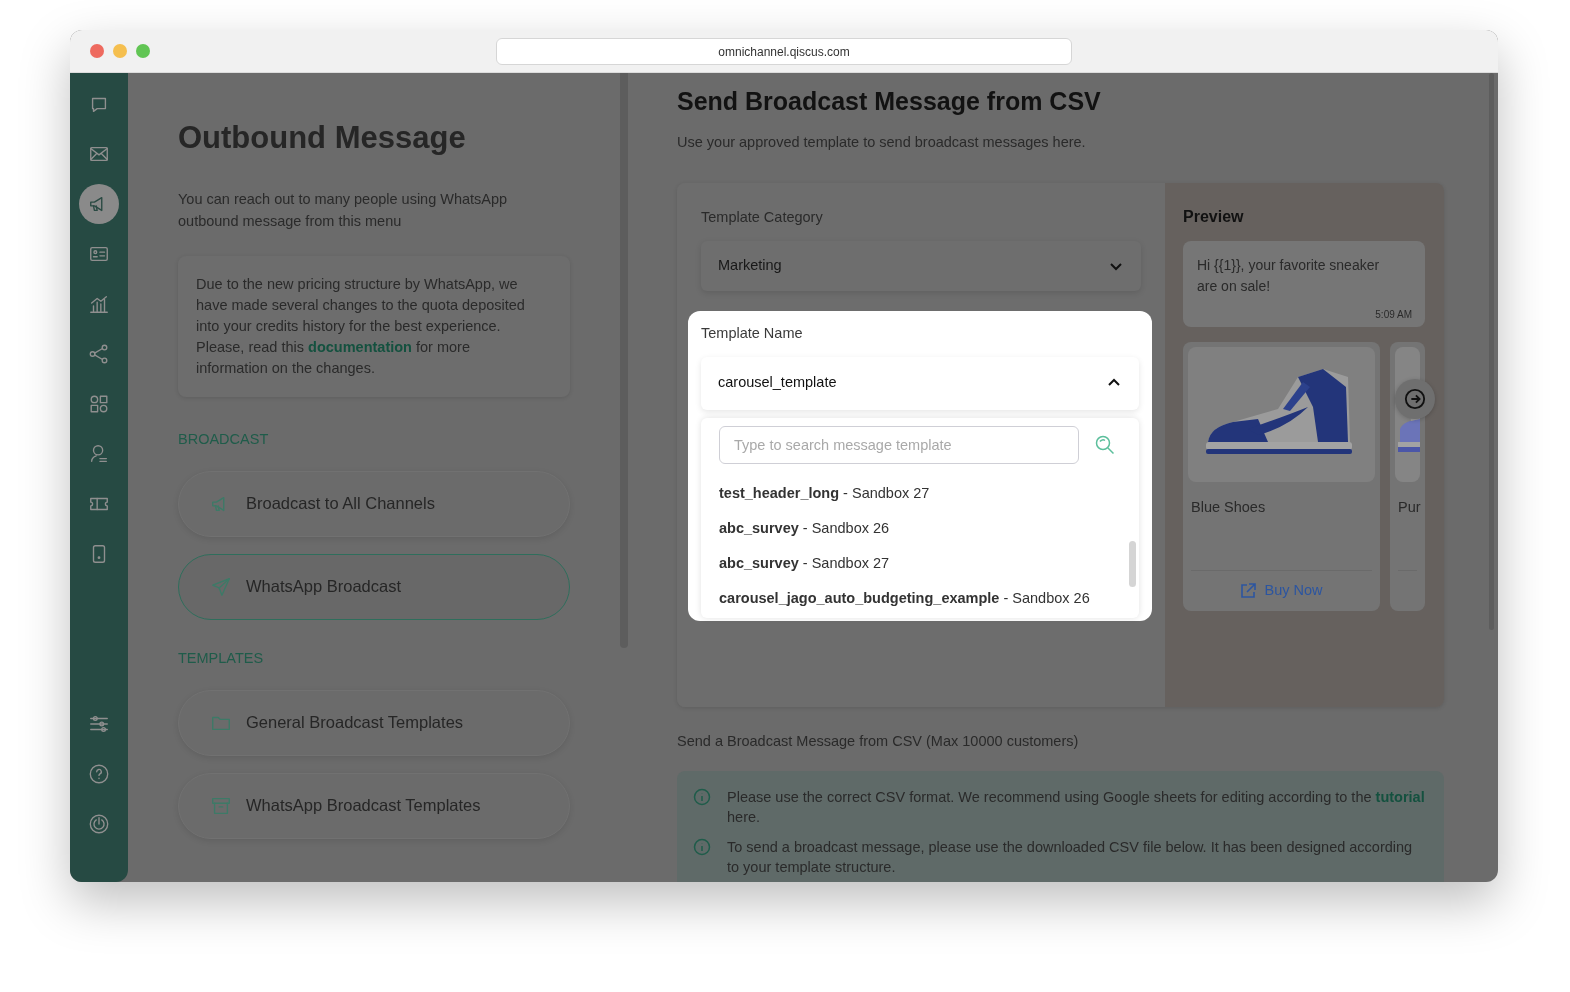 The width and height of the screenshot is (1570, 992). Describe the element at coordinates (921, 265) in the screenshot. I see `category-dropdown: Marketing` at that location.